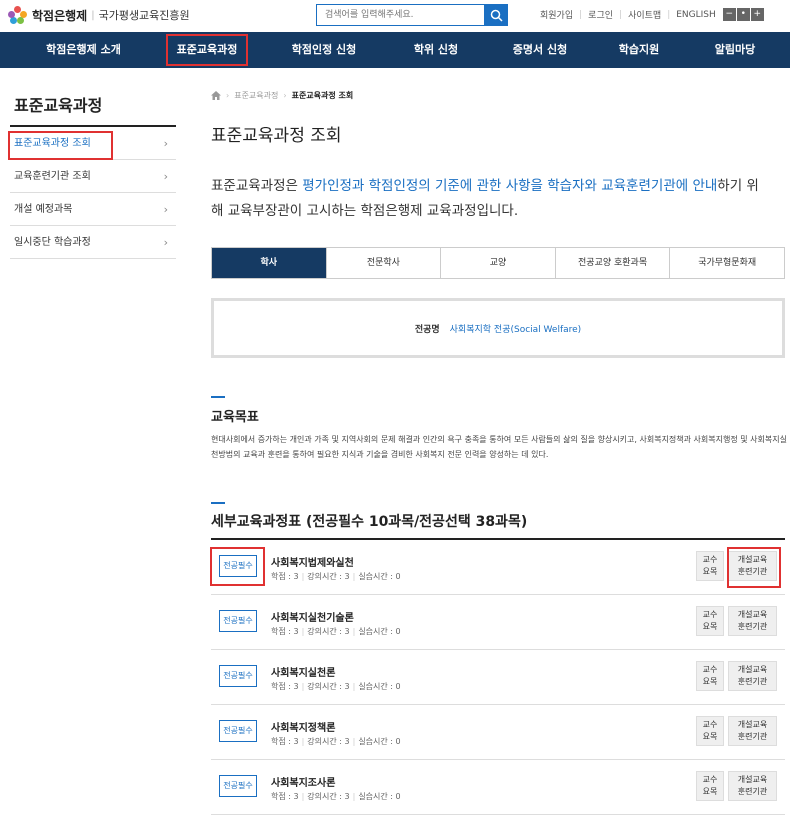  I want to click on breadcrumb-item: 표준교육과정, so click(256, 95).